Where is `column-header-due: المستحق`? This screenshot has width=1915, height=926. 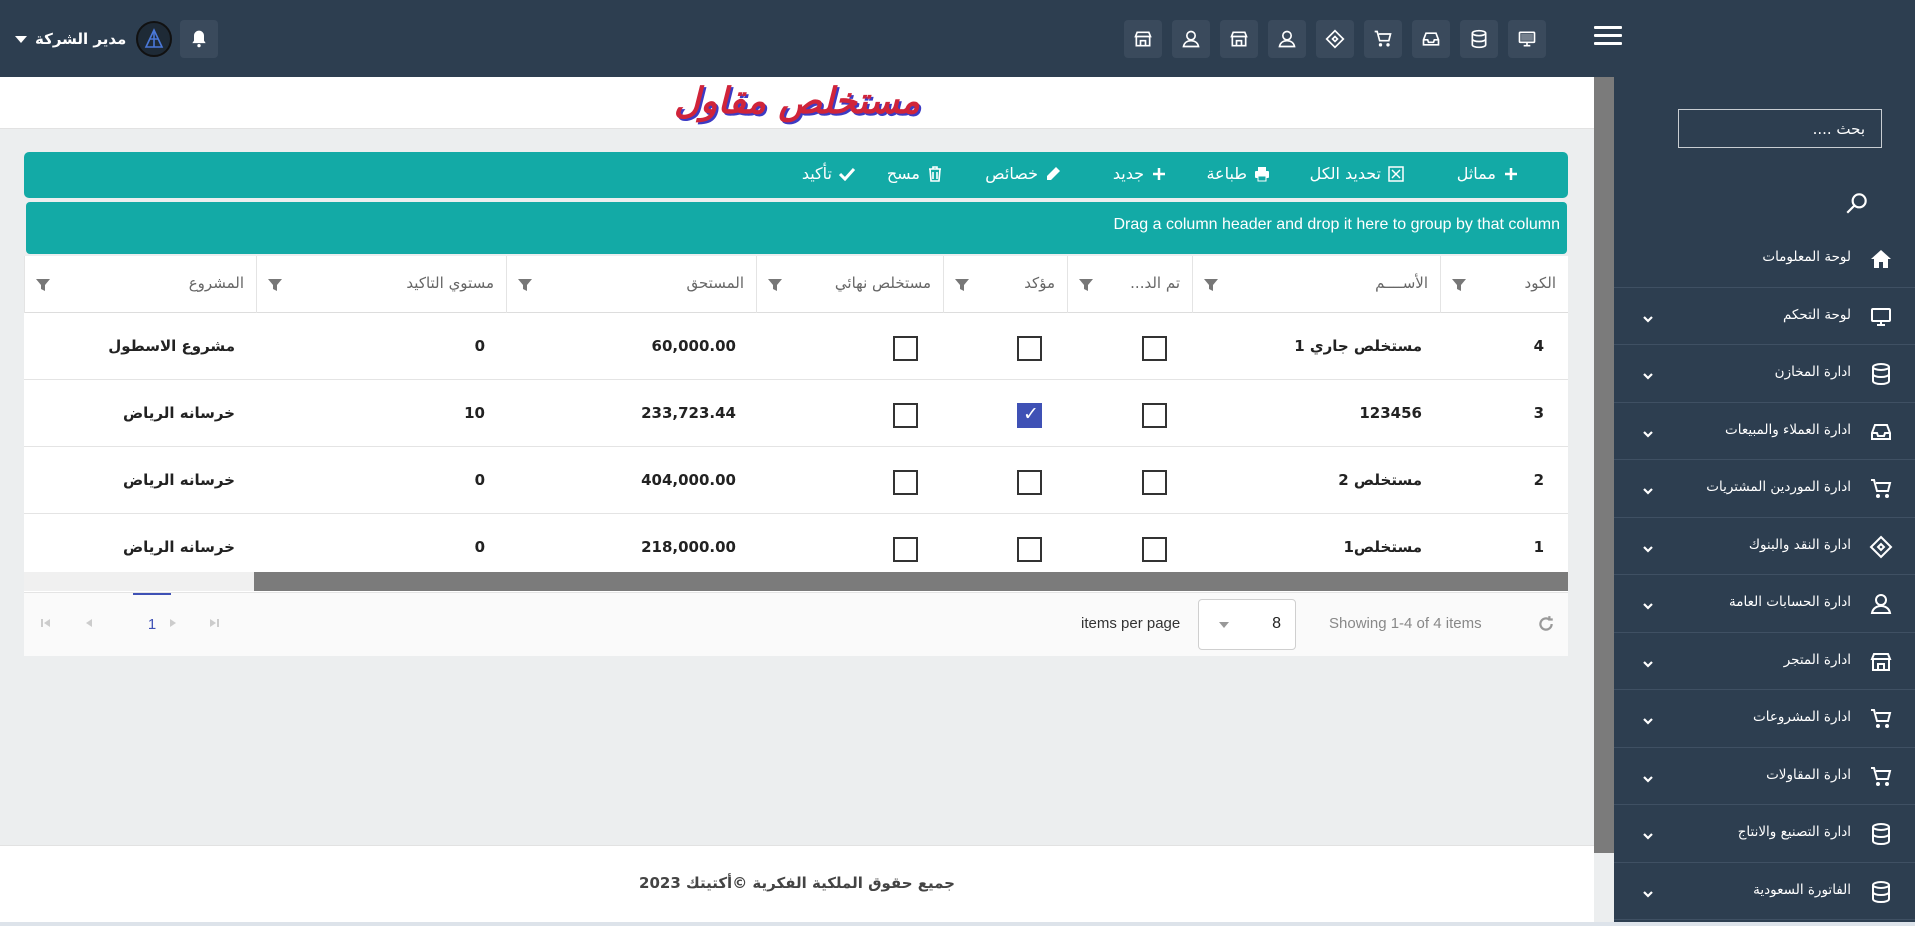 column-header-due: المستحق is located at coordinates (631, 284).